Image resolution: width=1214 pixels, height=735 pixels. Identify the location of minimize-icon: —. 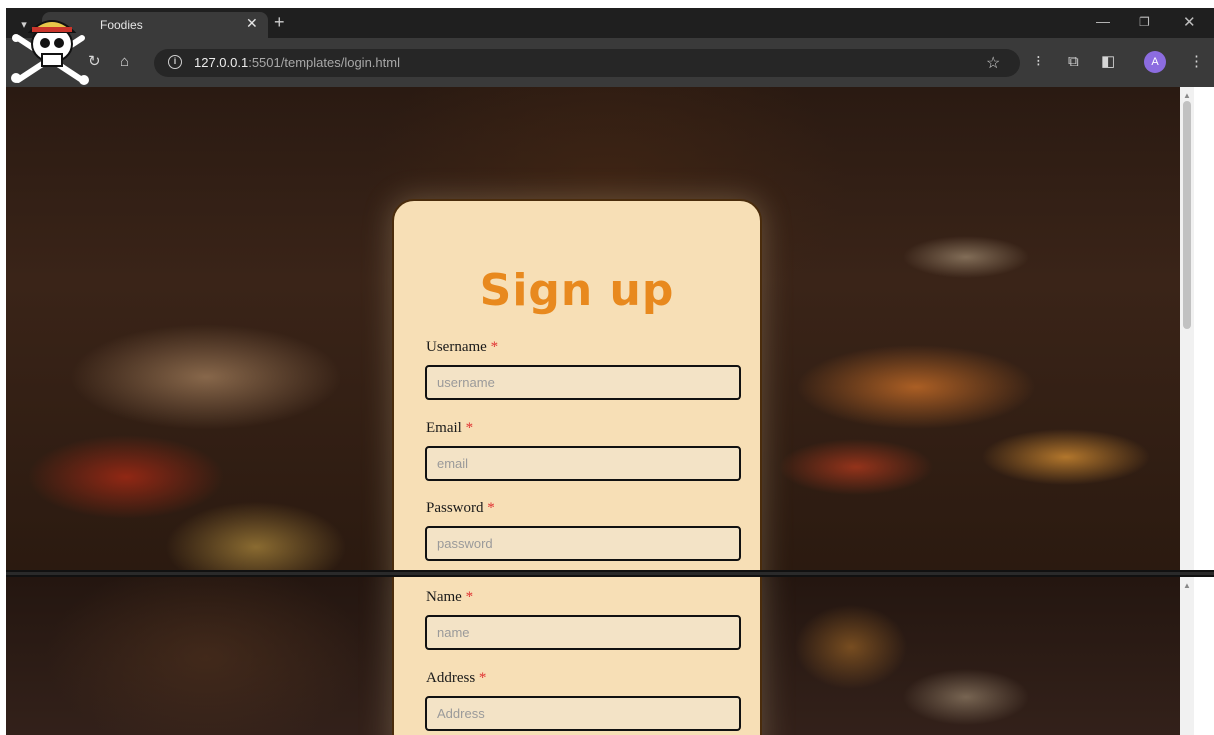
(1103, 21).